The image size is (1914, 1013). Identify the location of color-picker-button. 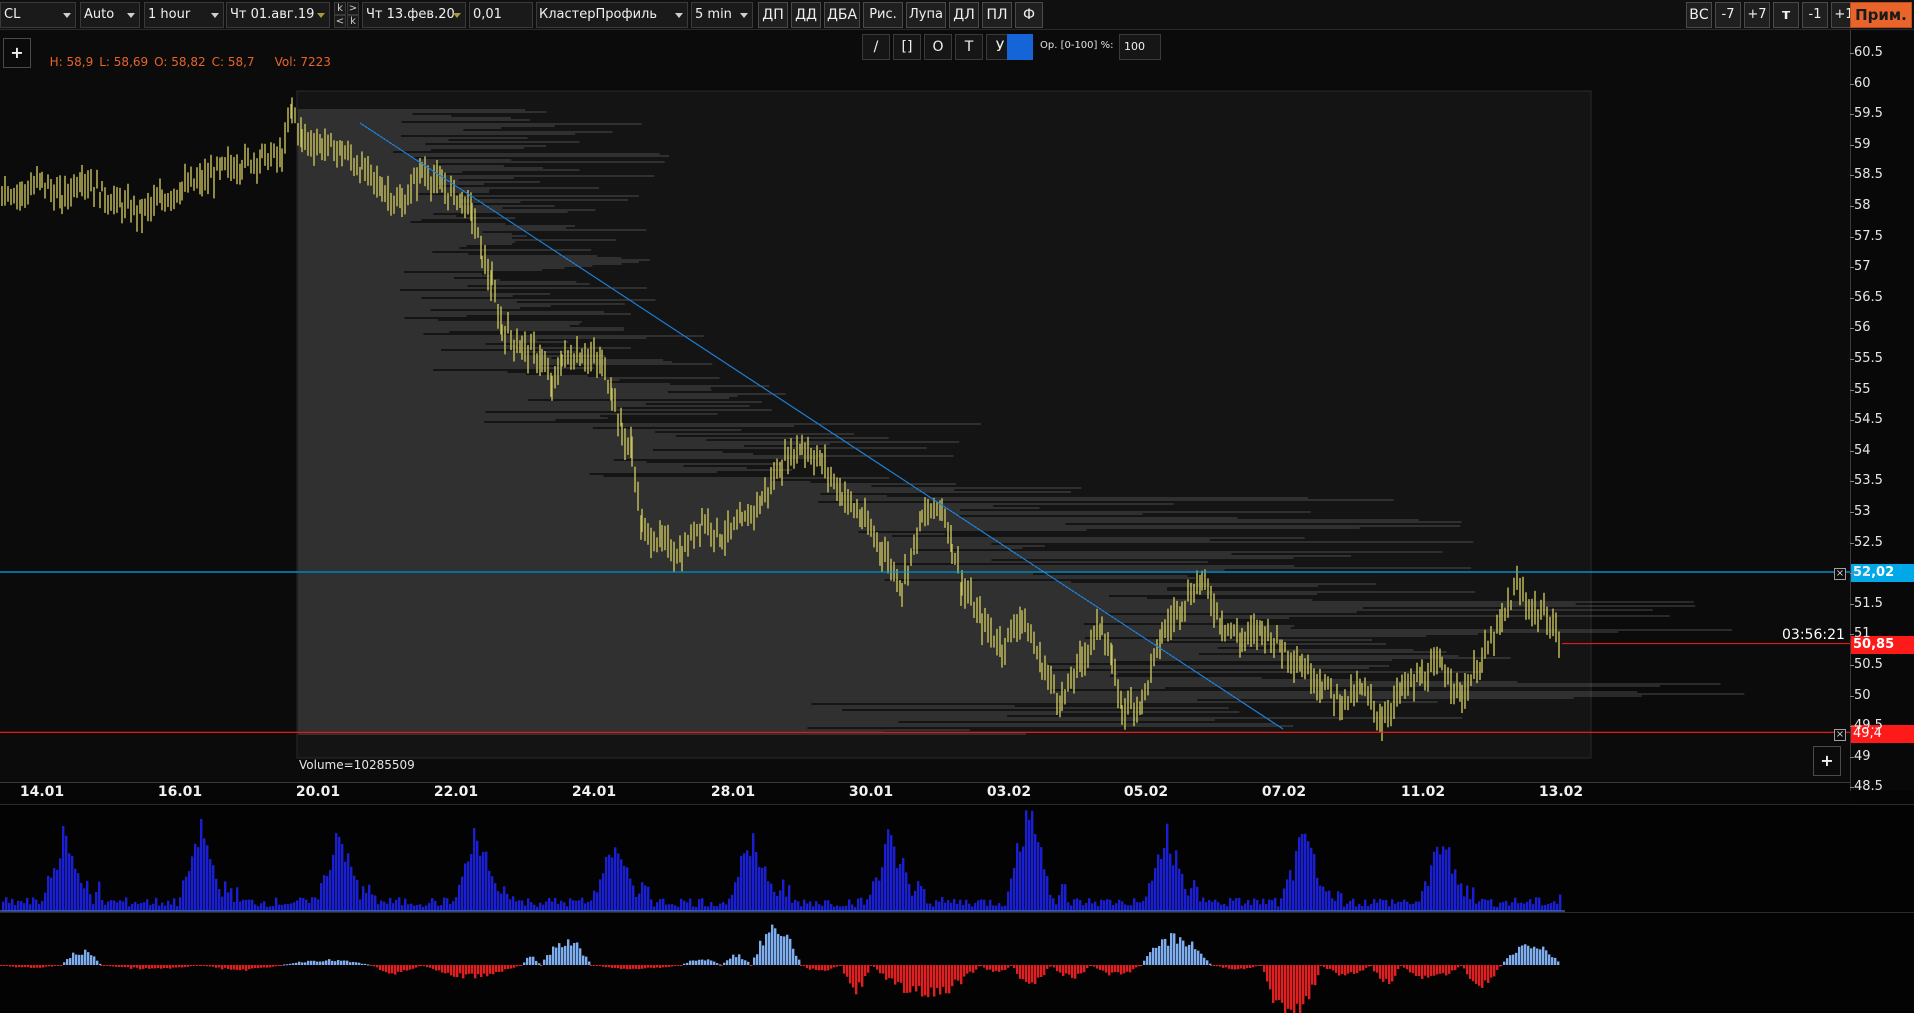
(1020, 47).